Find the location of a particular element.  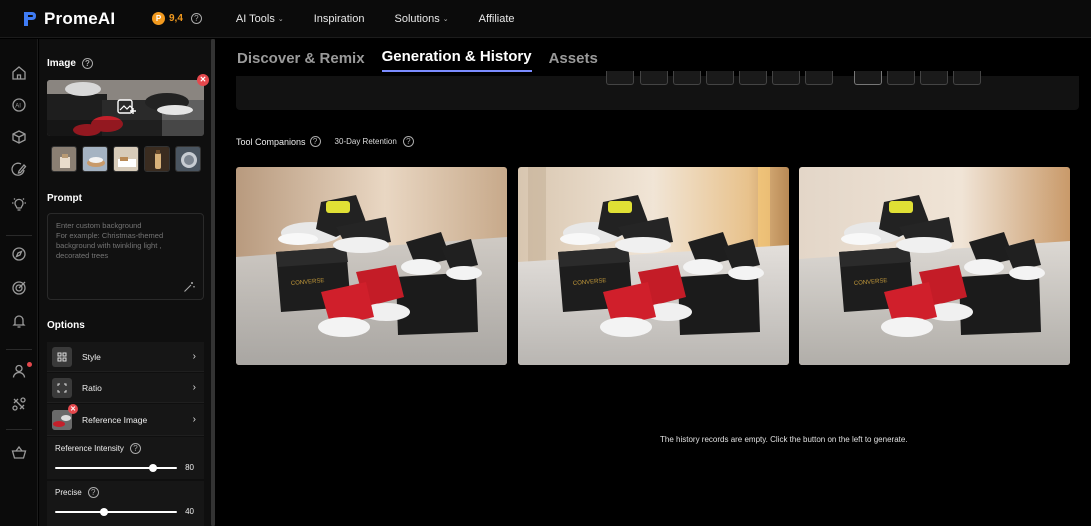

prompt-title-text: Prompt is located at coordinates (64, 198).